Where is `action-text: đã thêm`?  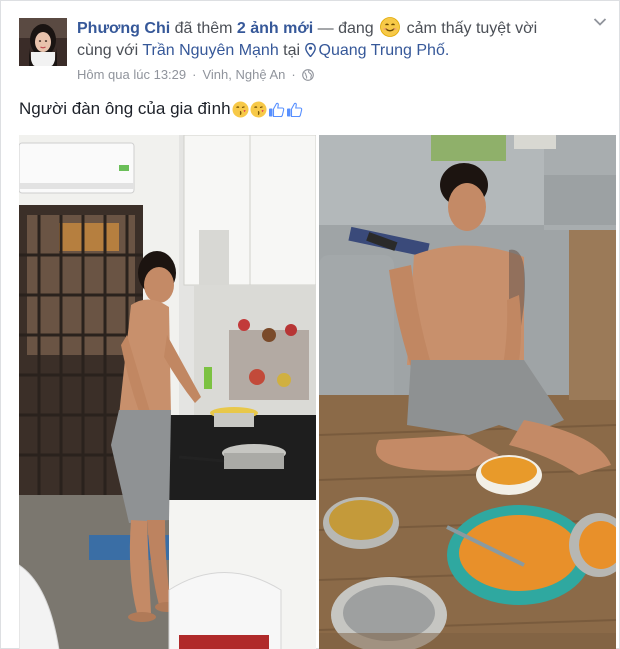
action-text: đã thêm is located at coordinates (203, 28).